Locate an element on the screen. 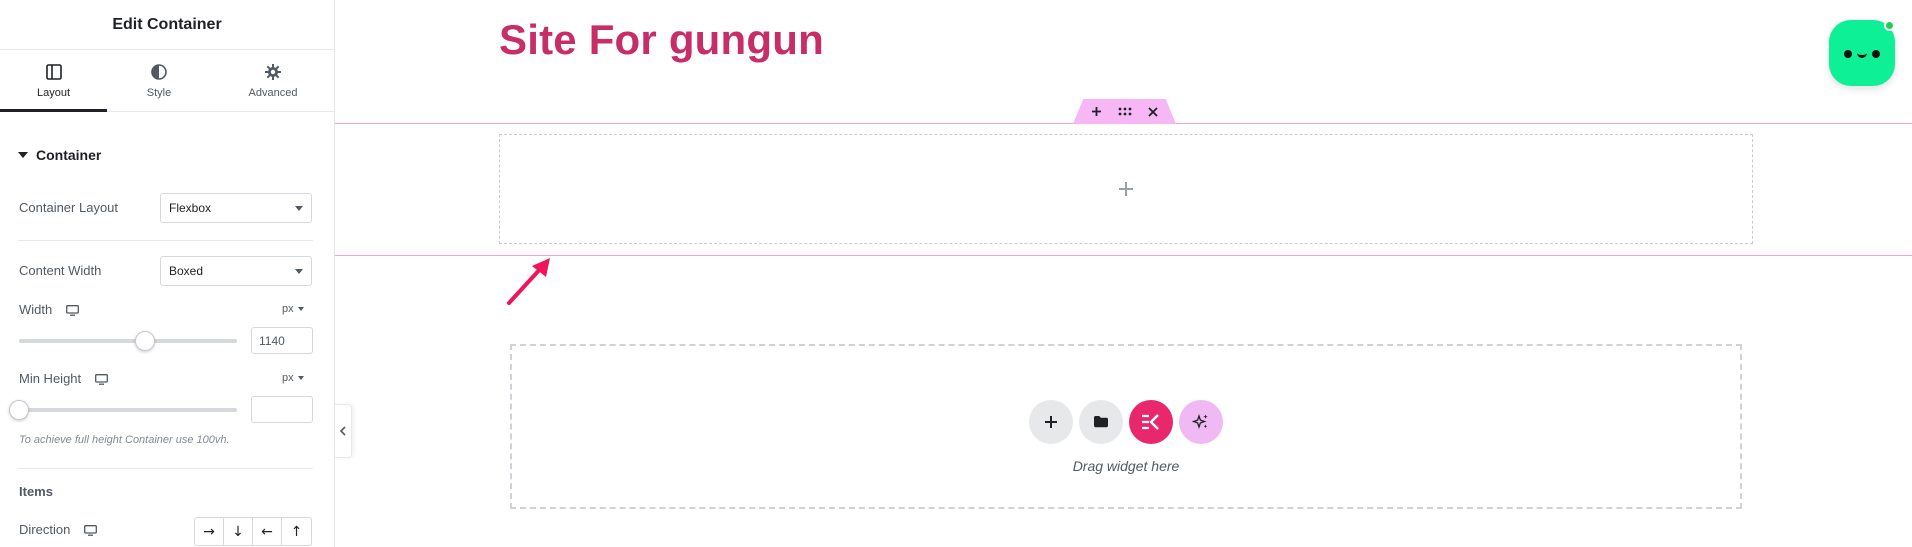  panel-collapse-button is located at coordinates (343, 431).